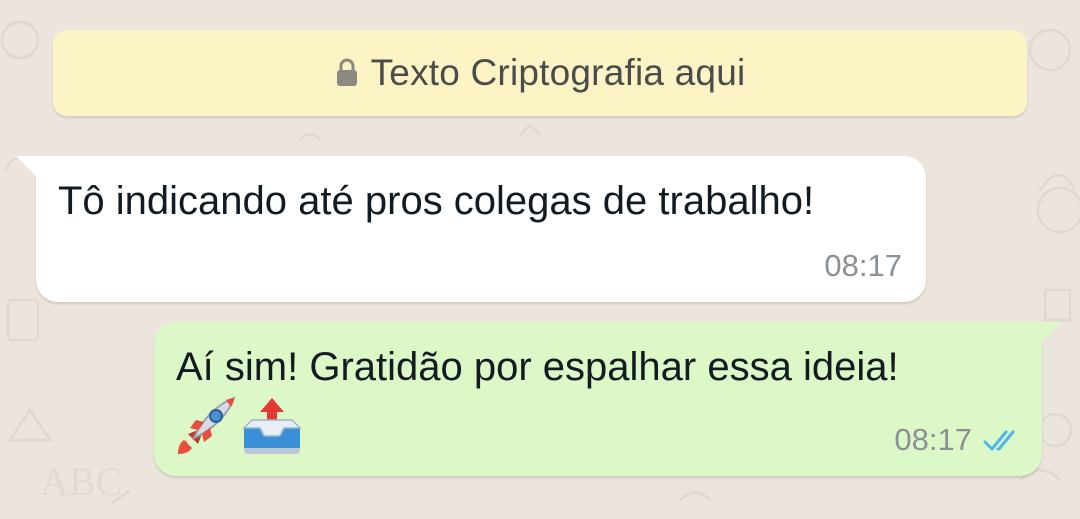  What do you see at coordinates (81, 481) in the screenshot?
I see `svg-text: ABC` at bounding box center [81, 481].